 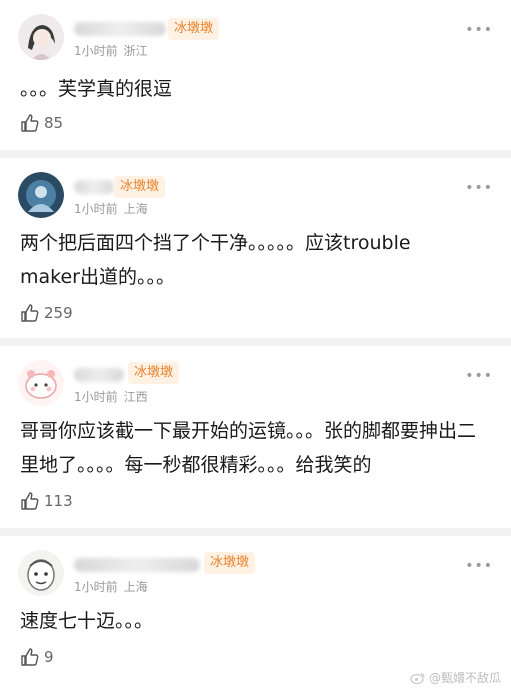 What do you see at coordinates (49, 657) in the screenshot?
I see `like-count: 9` at bounding box center [49, 657].